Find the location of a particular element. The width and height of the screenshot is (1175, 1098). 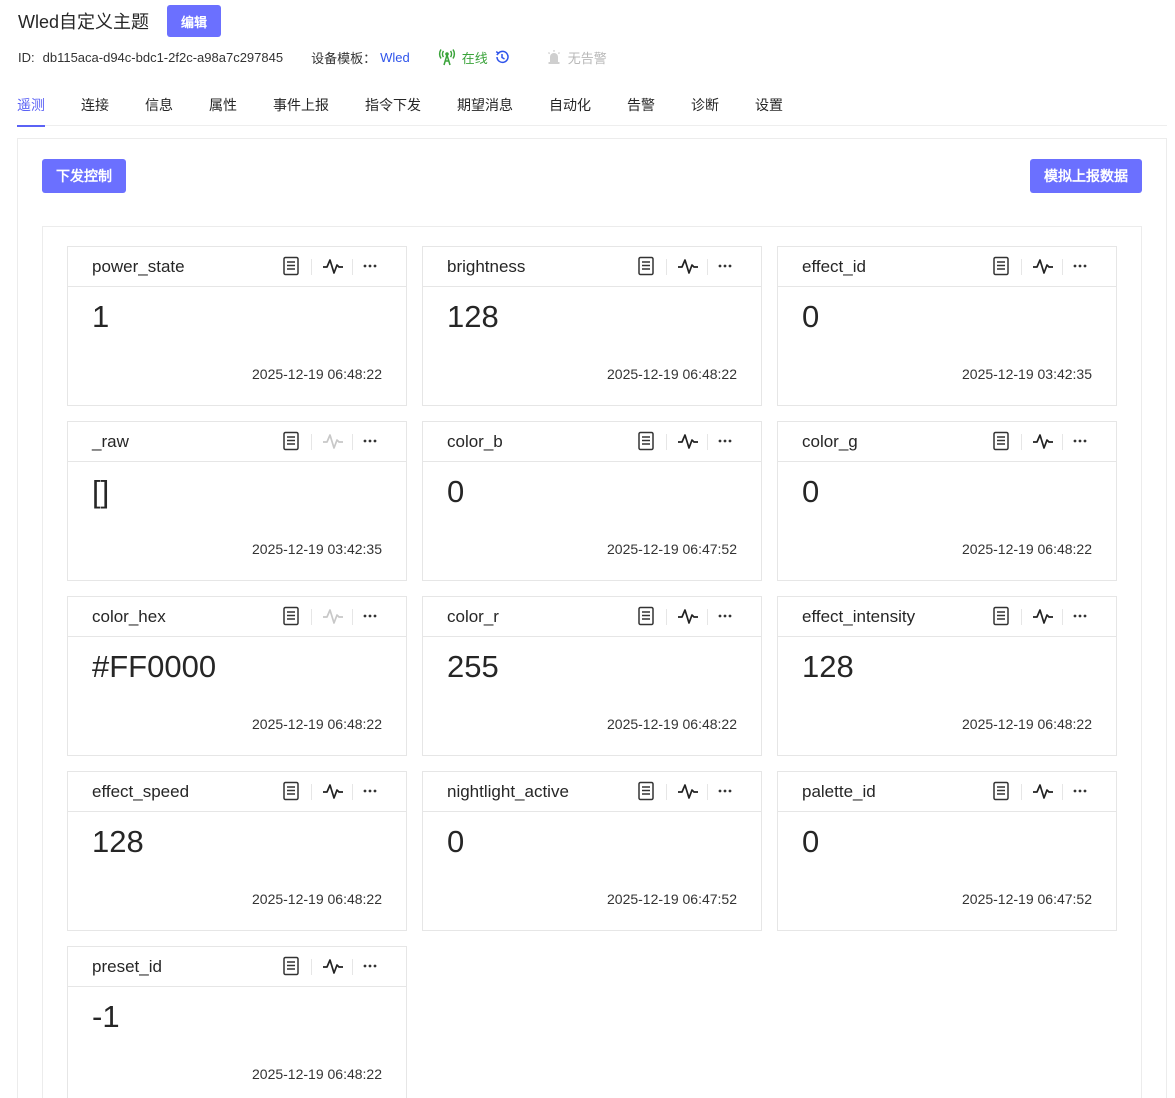

telemetry-card-preset-id: preset_id -1 2025-12-19 06:48:22 is located at coordinates (237, 1022).